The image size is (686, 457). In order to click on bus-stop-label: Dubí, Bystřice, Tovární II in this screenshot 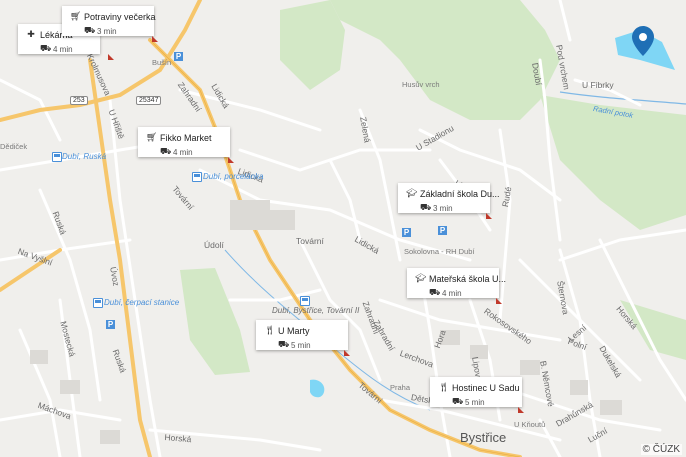, I will do `click(316, 310)`.